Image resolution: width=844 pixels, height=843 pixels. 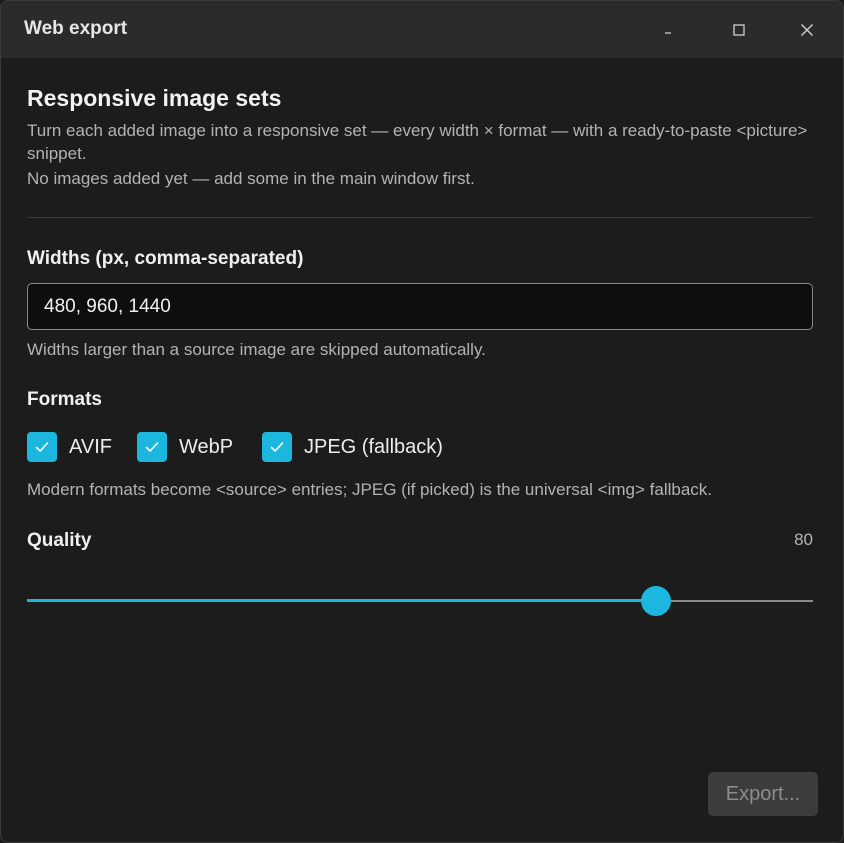 I want to click on quality-label: Quality, so click(x=59, y=540).